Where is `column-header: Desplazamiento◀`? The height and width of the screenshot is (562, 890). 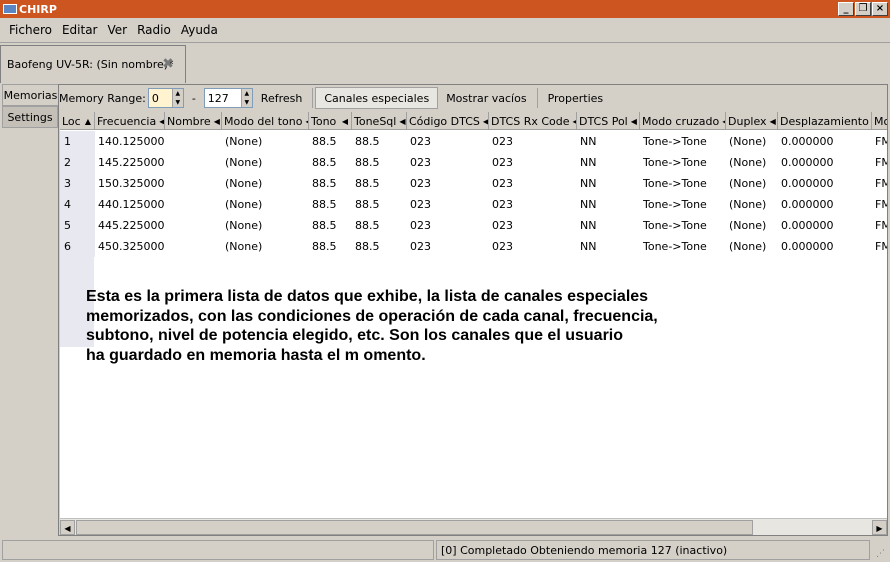 column-header: Desplazamiento◀ is located at coordinates (825, 121).